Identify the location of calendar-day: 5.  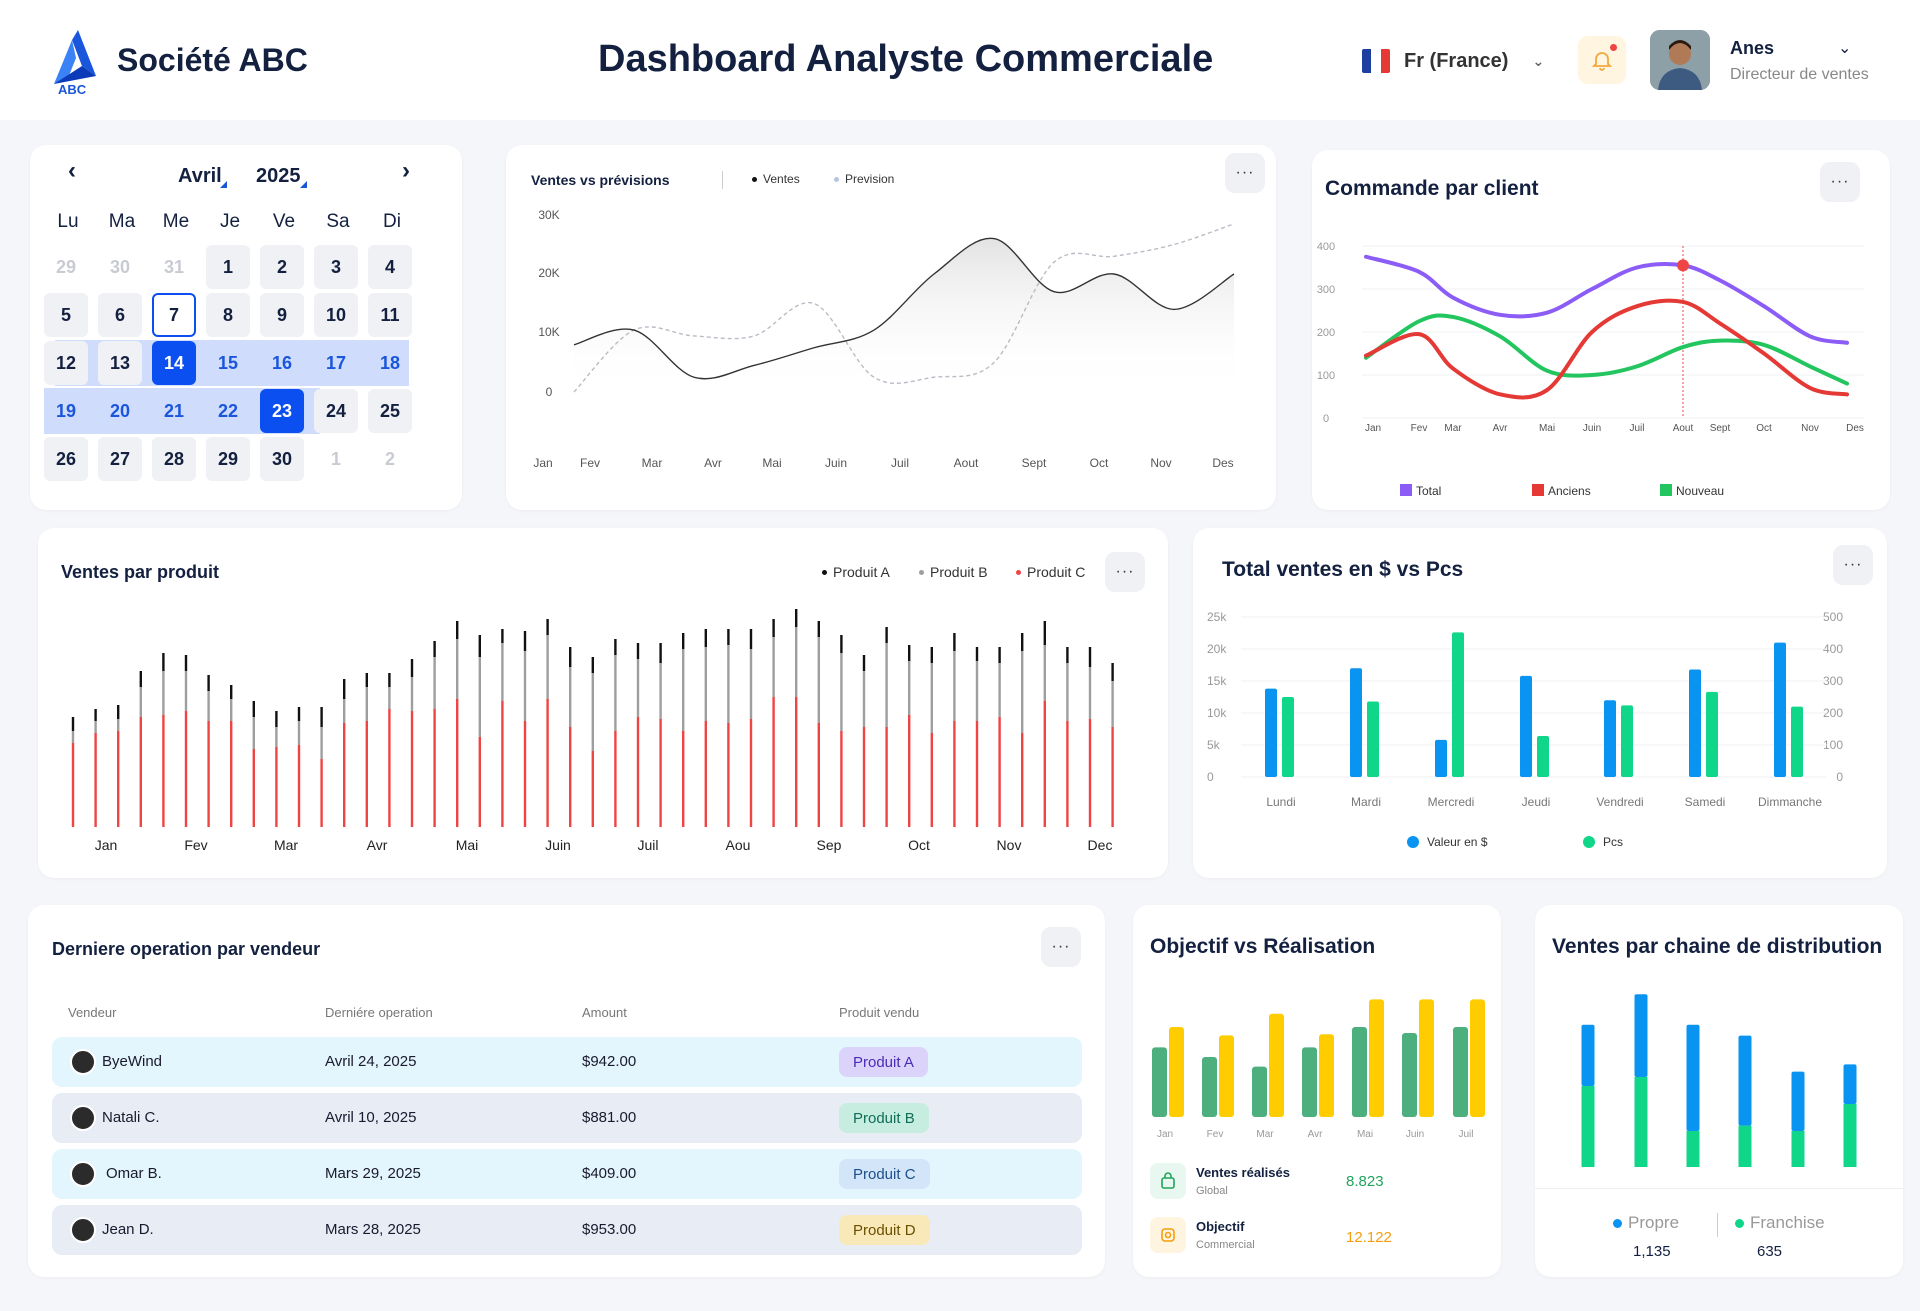
(66, 315).